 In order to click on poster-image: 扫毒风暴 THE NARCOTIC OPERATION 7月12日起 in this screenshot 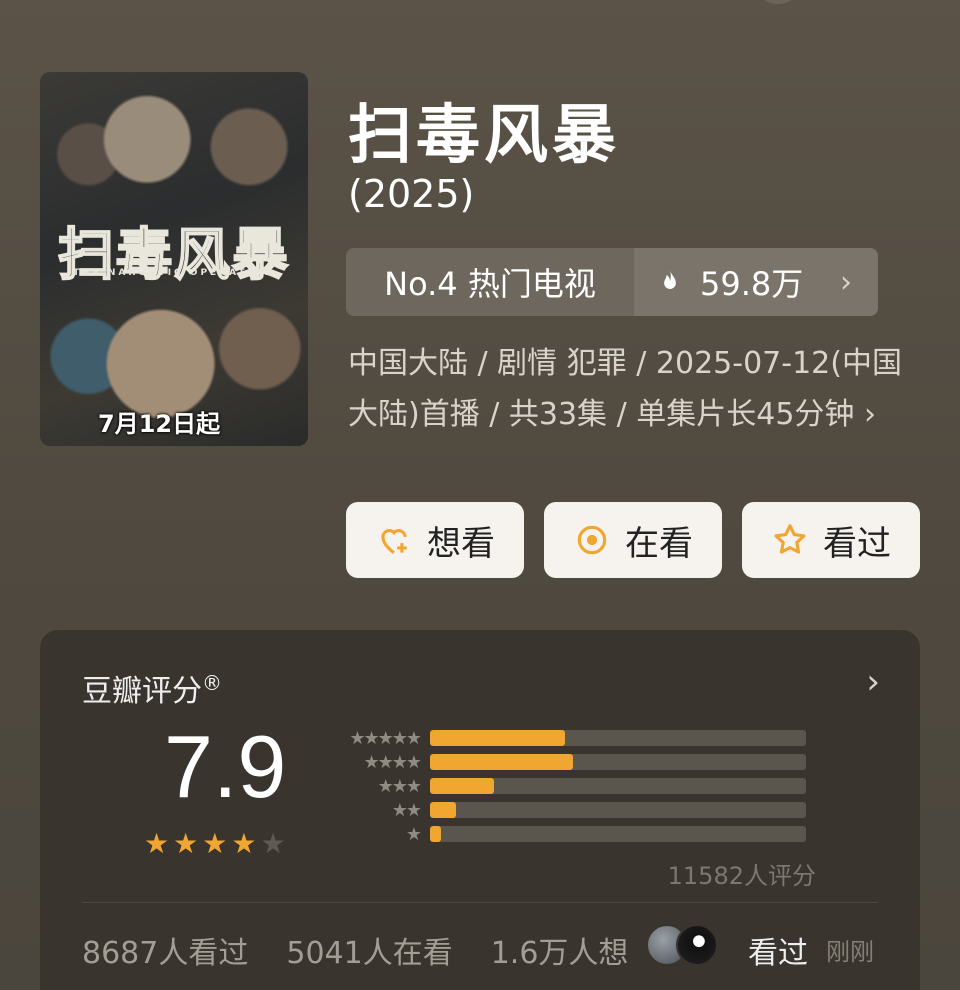, I will do `click(174, 259)`.